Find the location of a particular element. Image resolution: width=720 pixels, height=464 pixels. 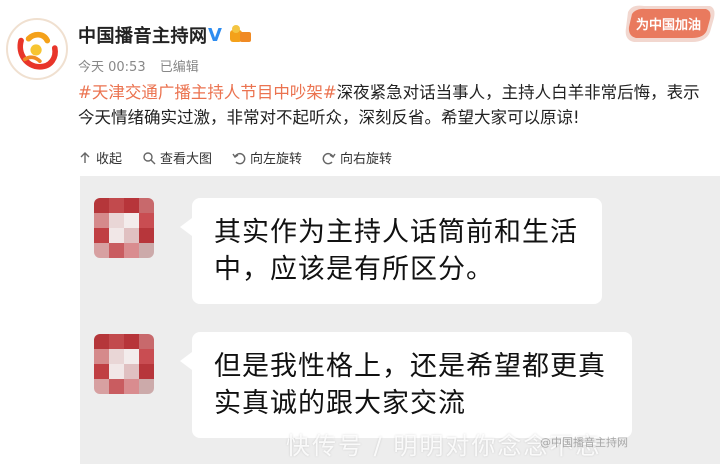

rotate-right-button: 向右旋转 is located at coordinates (357, 157).